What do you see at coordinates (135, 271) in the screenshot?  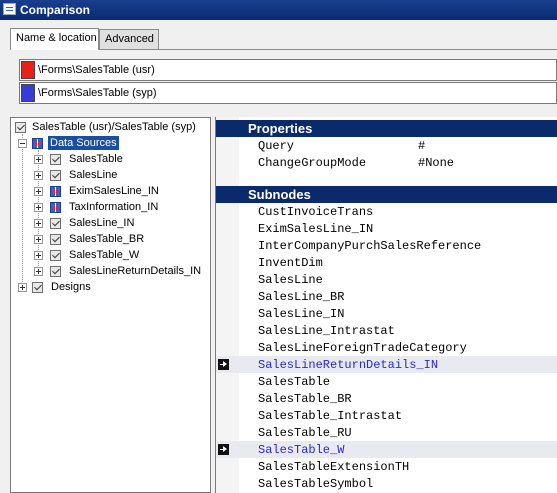 I see `tree-item-label: SalesLineReturnDetails_IN` at bounding box center [135, 271].